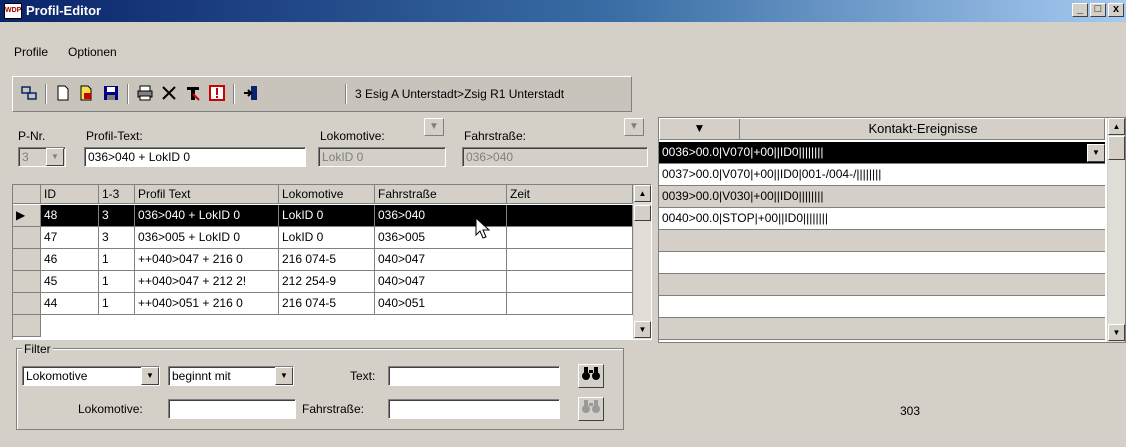 This screenshot has height=447, width=1126. I want to click on events-sort-arrow-icon: ▼, so click(700, 129).